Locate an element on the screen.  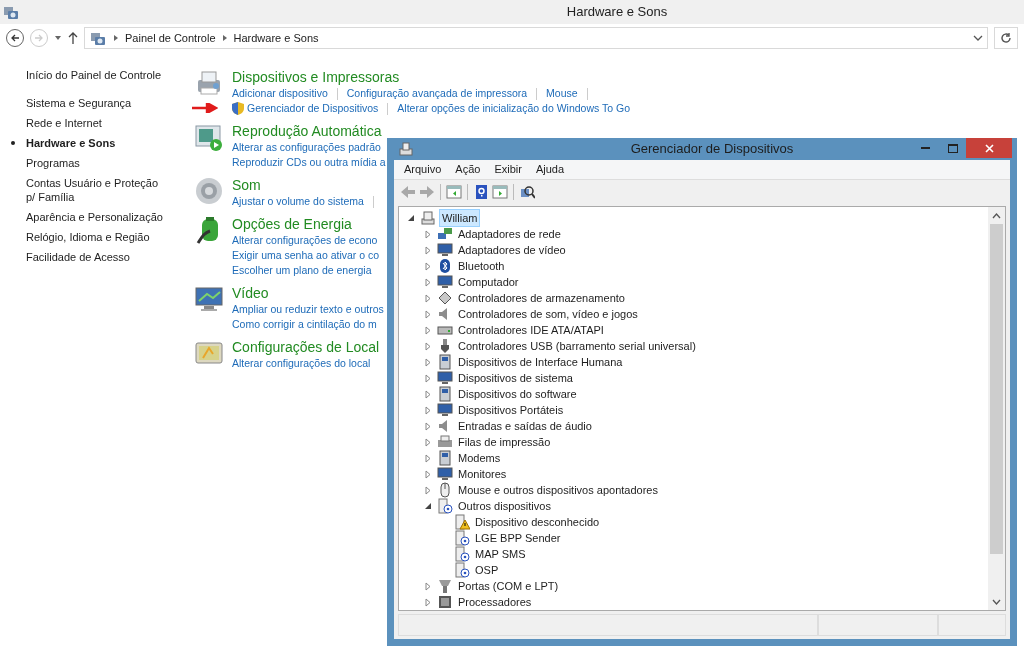
link: Como corrigir a cintilação do m is located at coordinates (304, 324).